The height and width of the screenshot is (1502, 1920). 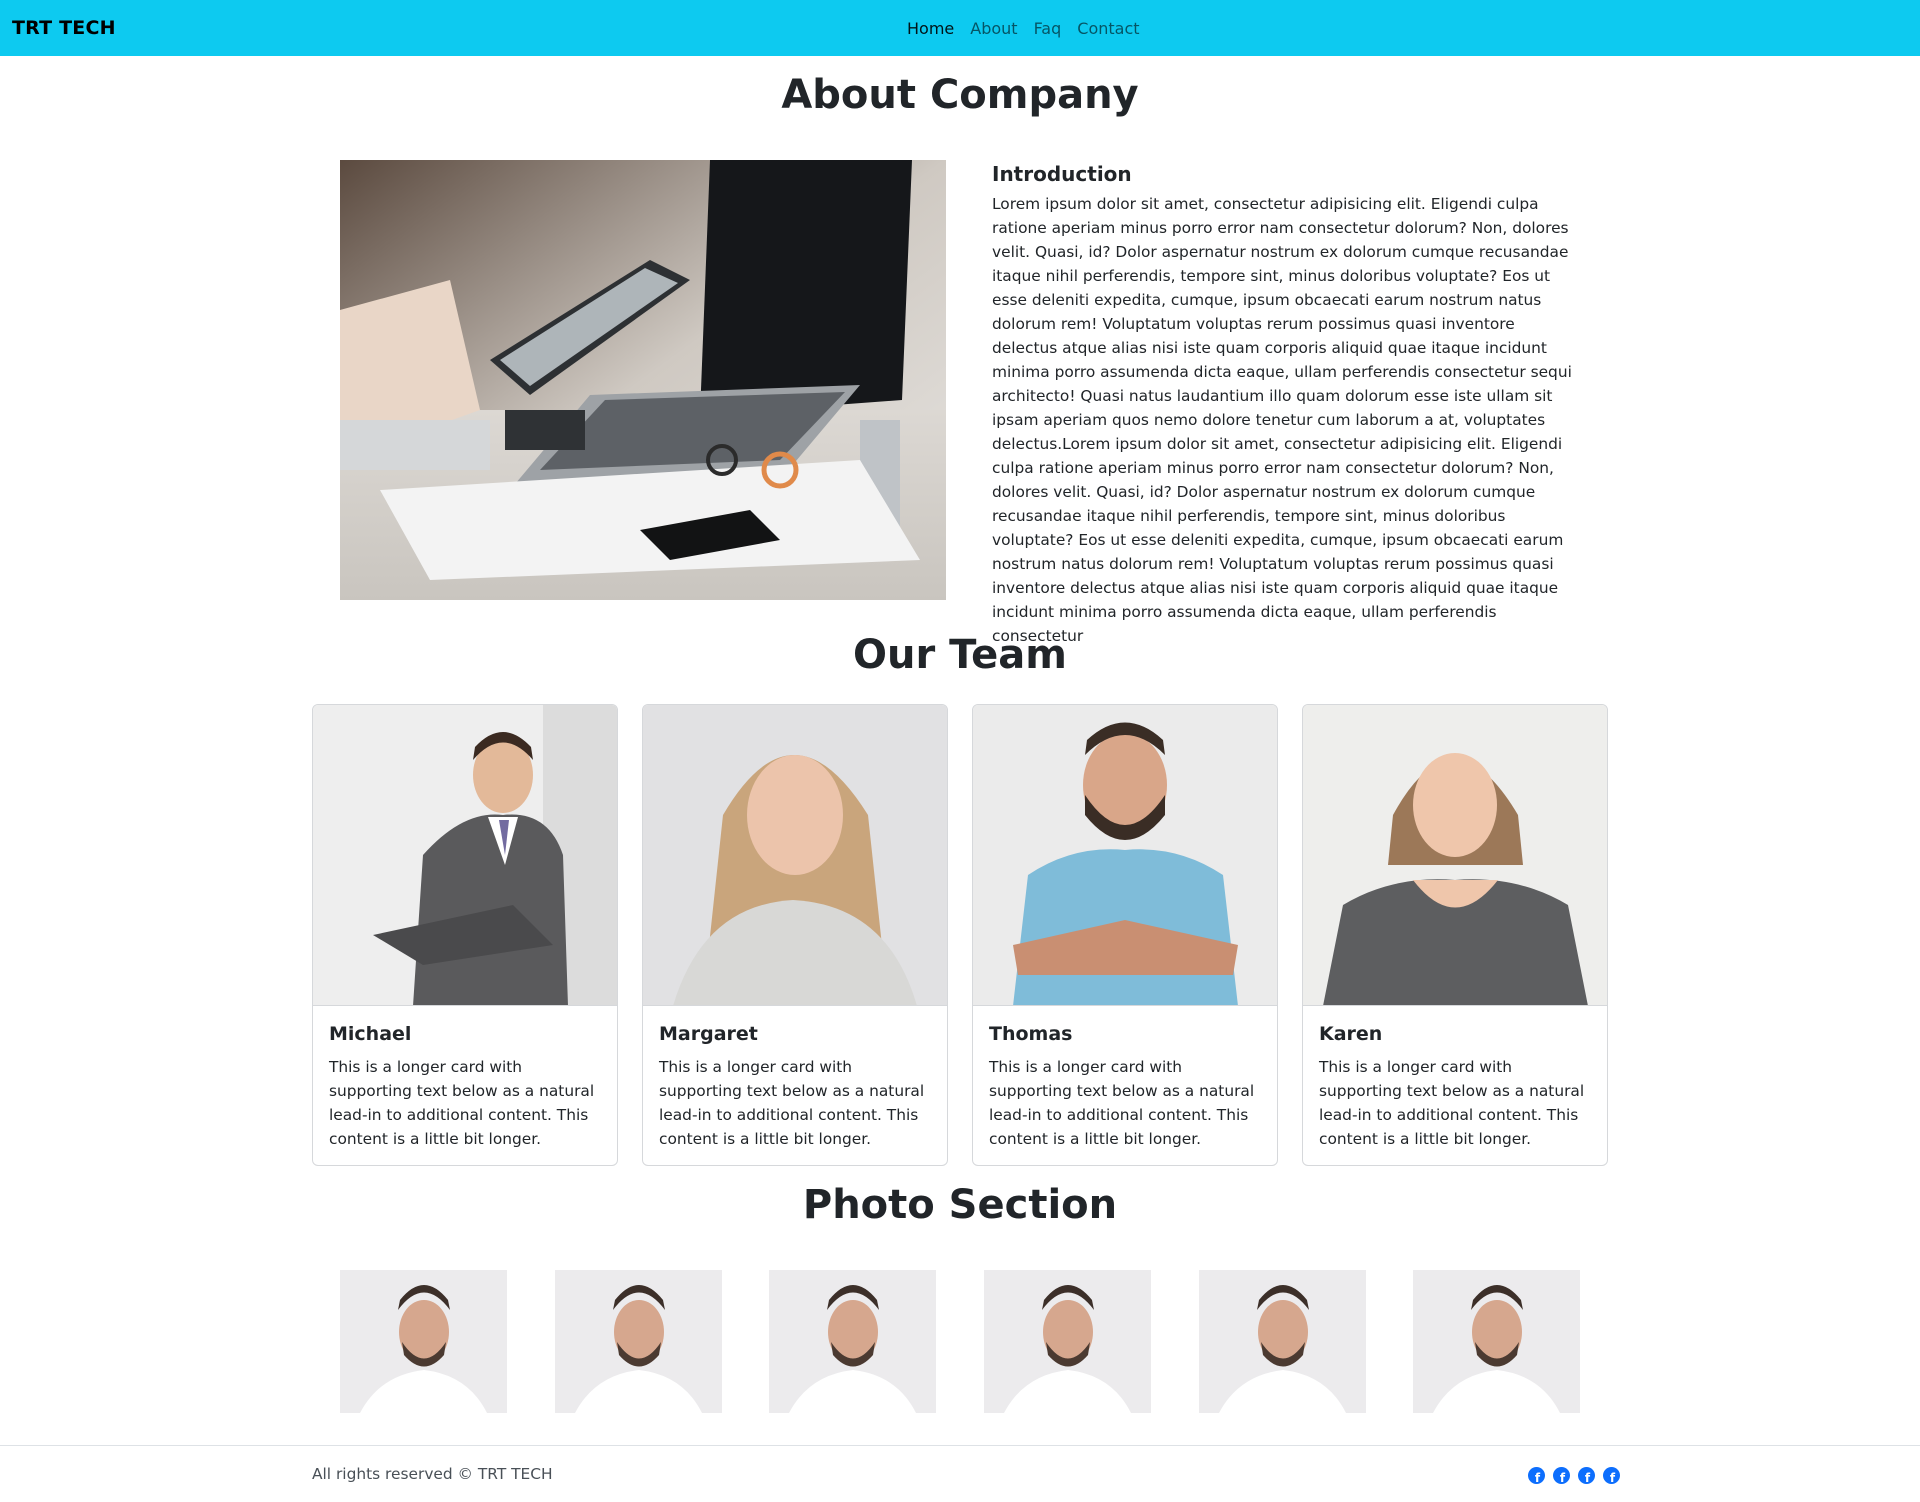 What do you see at coordinates (960, 95) in the screenshot?
I see `about-heading: About Company` at bounding box center [960, 95].